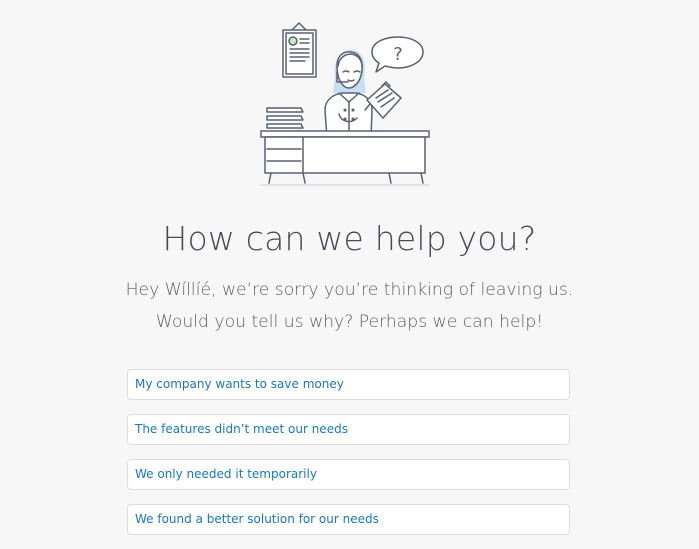  Describe the element at coordinates (348, 474) in the screenshot. I see `reason-option-temporary: We only needed it temporarily` at that location.